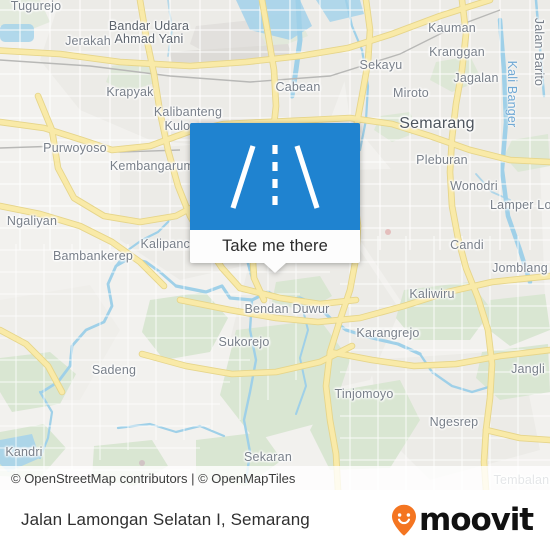 The height and width of the screenshot is (550, 550). I want to click on take-me-there-popup: Take me there, so click(275, 198).